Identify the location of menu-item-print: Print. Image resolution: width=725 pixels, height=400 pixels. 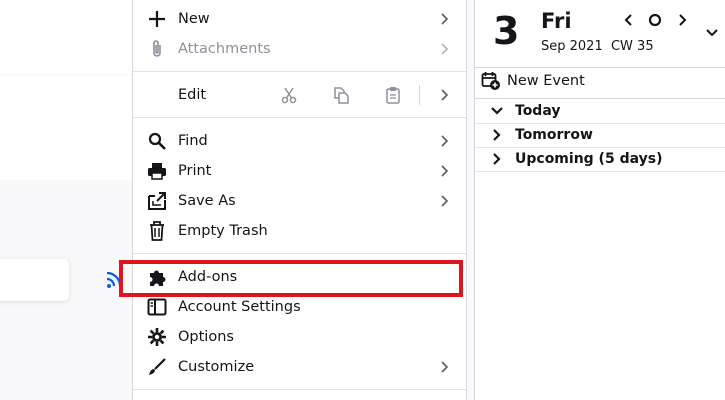
(299, 171).